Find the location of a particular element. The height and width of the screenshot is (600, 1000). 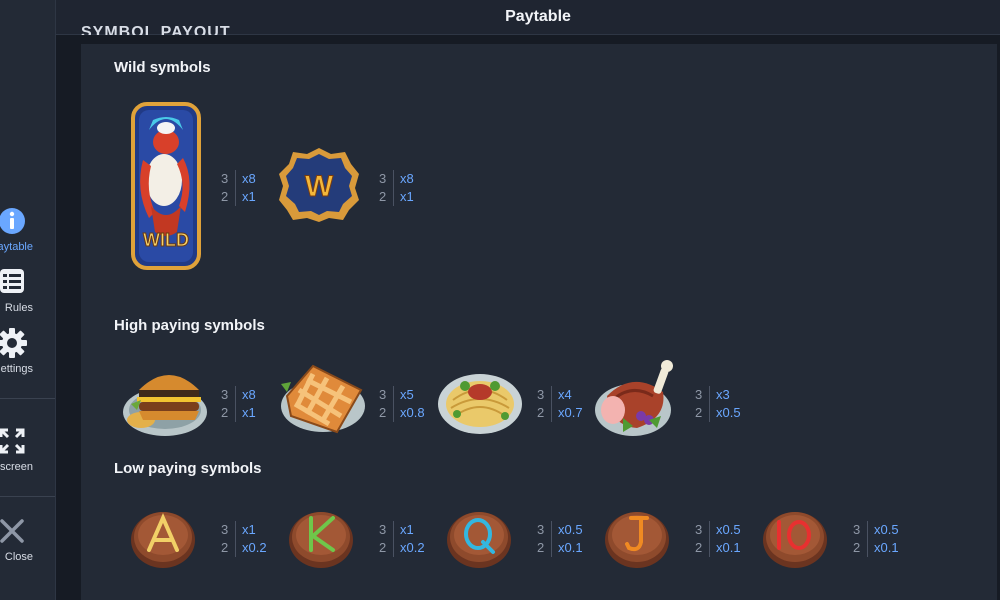

sidebar-item-rules: Rules is located at coordinates (27, 294).